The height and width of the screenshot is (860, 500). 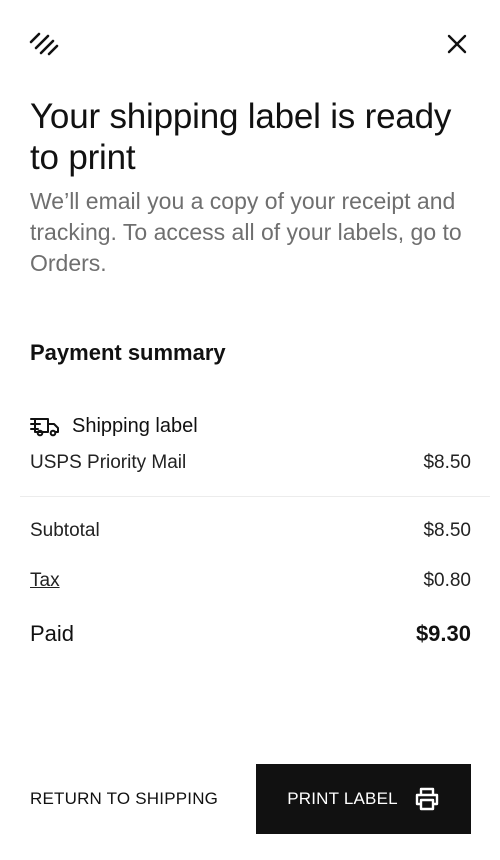 What do you see at coordinates (426, 799) in the screenshot?
I see `printer-icon` at bounding box center [426, 799].